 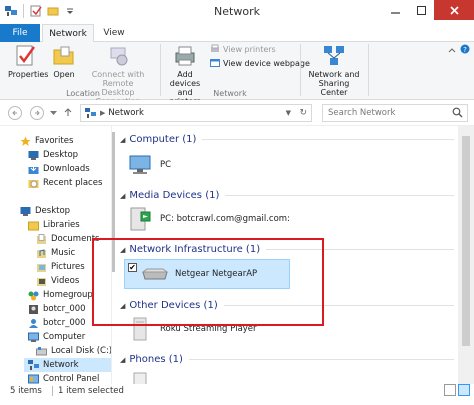 I want to click on back-button, so click(x=15, y=113).